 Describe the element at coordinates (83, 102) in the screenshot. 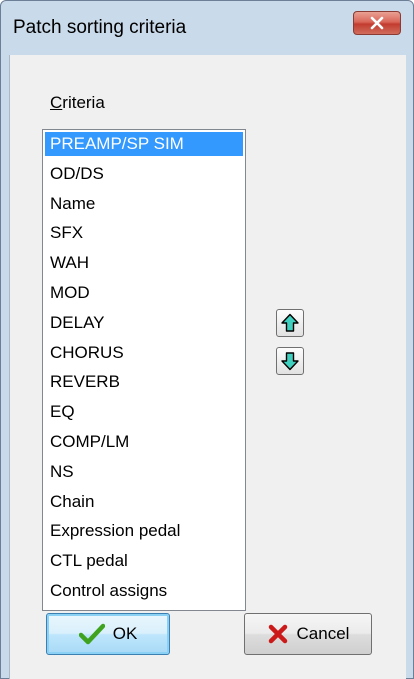

I see `criteria-label-rest: riteria` at that location.